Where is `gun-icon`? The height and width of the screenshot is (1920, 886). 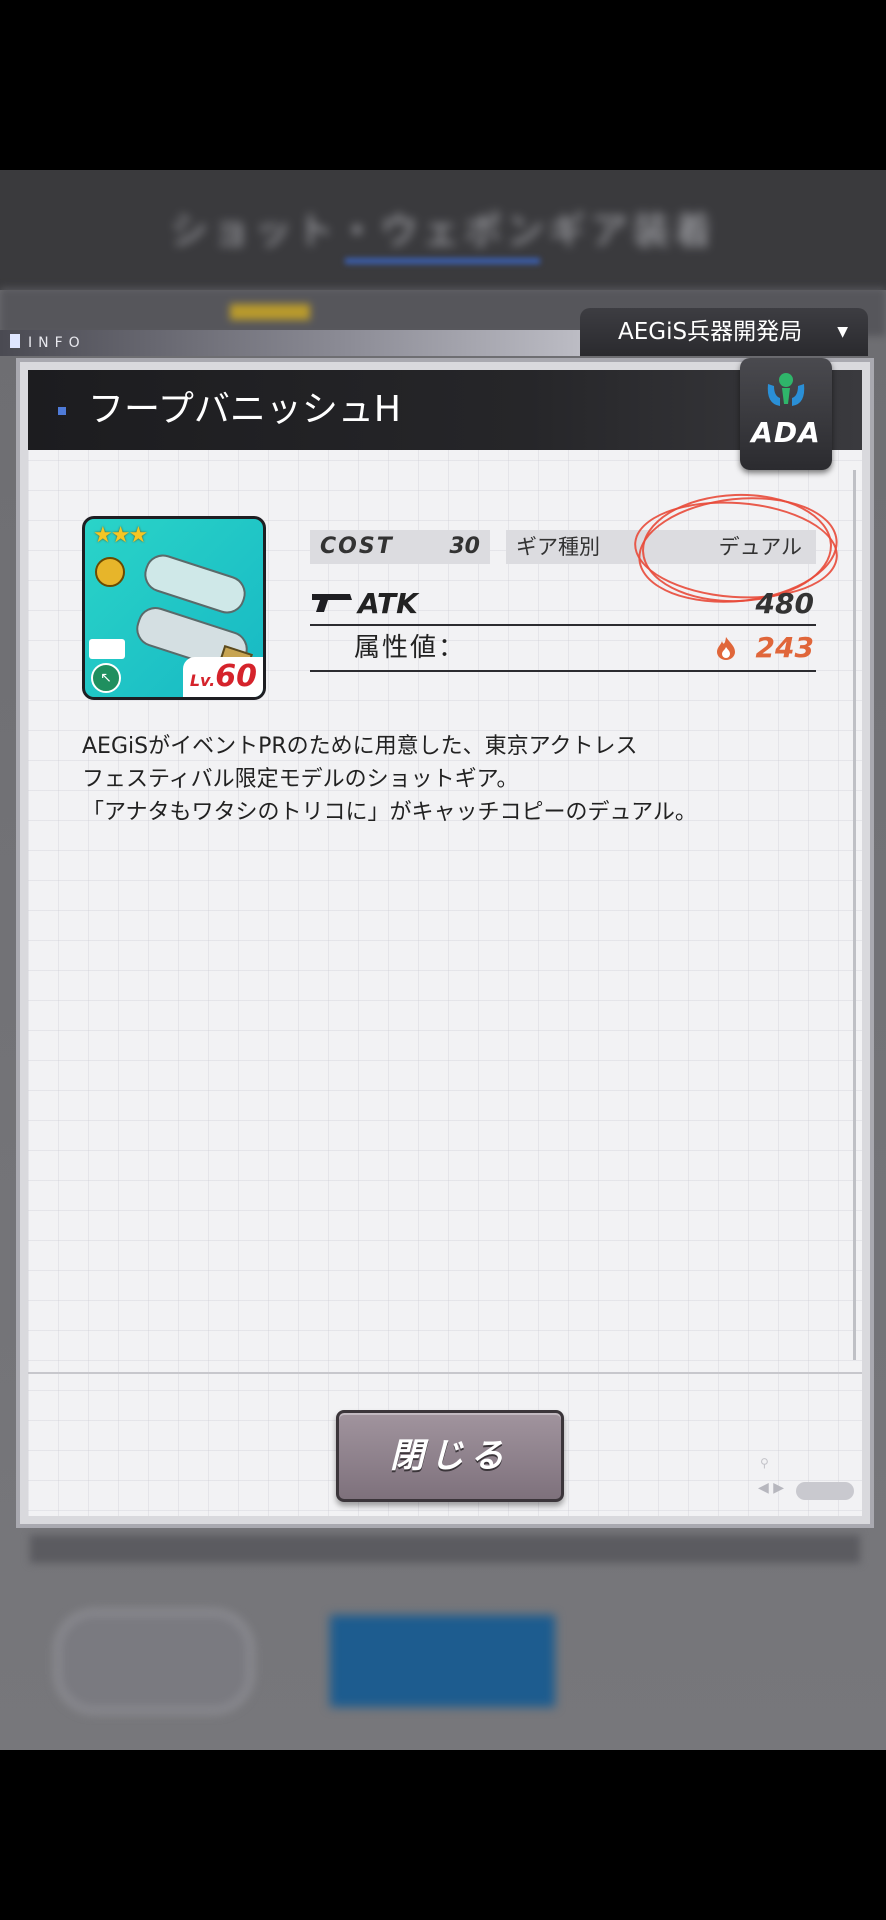 gun-icon is located at coordinates (332, 603).